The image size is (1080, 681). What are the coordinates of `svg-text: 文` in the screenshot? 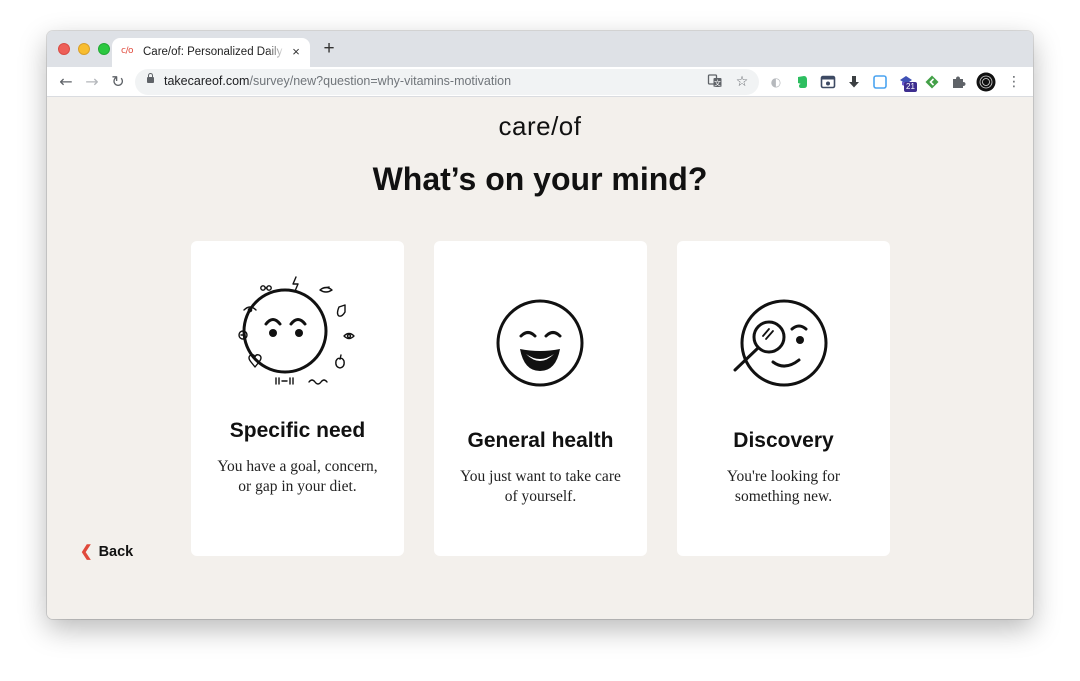 It's located at (717, 83).